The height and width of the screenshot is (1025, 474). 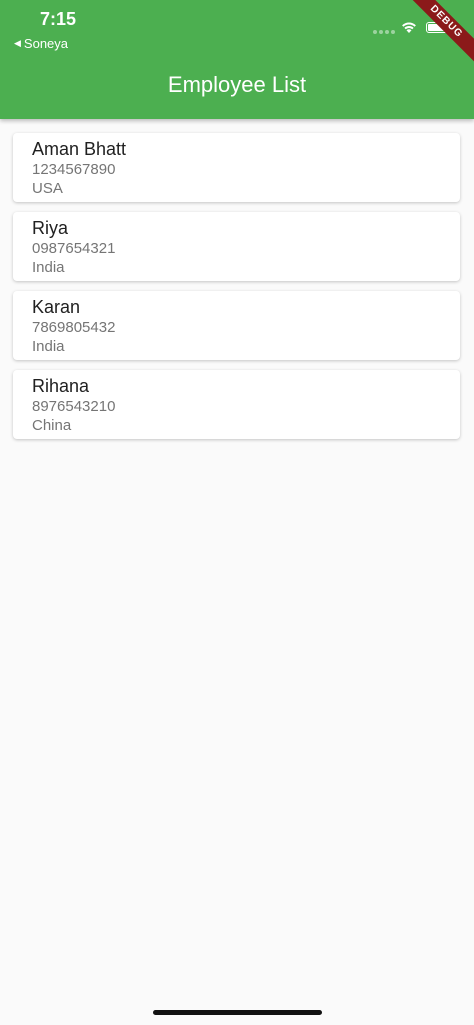 What do you see at coordinates (61, 386) in the screenshot?
I see `employee-name: Rihana` at bounding box center [61, 386].